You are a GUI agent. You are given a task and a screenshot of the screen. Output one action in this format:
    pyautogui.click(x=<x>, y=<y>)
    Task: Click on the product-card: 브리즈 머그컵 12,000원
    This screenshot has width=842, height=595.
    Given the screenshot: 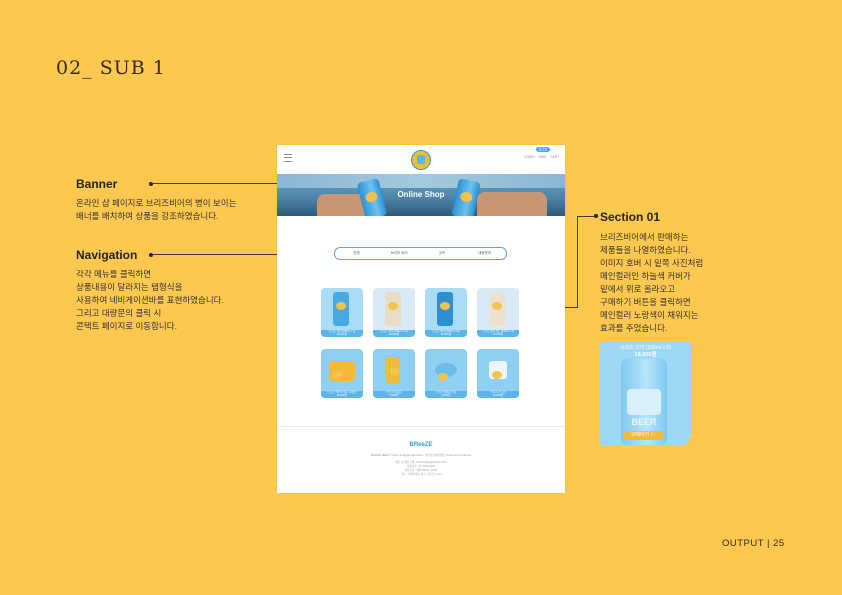 What is the action you would take?
    pyautogui.click(x=498, y=373)
    